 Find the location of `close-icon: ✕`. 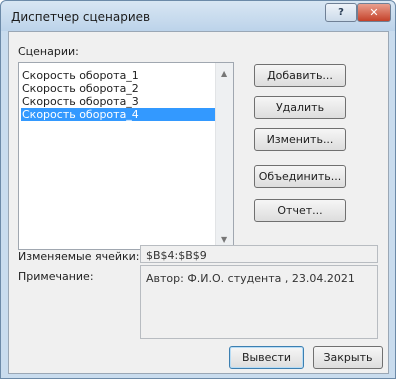

close-icon: ✕ is located at coordinates (374, 12).